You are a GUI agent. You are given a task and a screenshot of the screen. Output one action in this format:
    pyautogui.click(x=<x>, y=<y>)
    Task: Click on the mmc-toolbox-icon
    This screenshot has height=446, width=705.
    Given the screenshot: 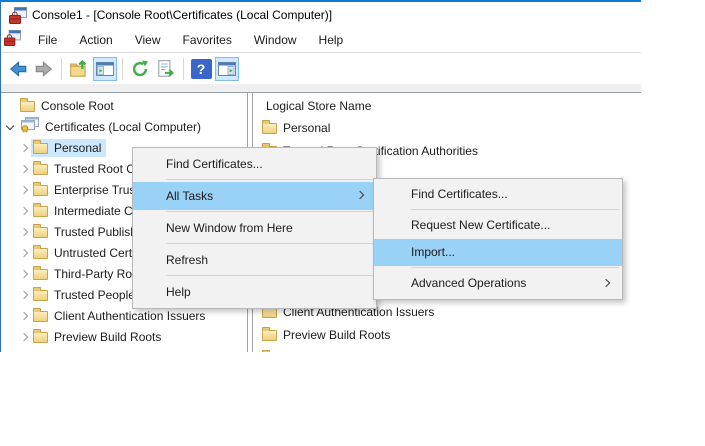 What is the action you would take?
    pyautogui.click(x=18, y=17)
    